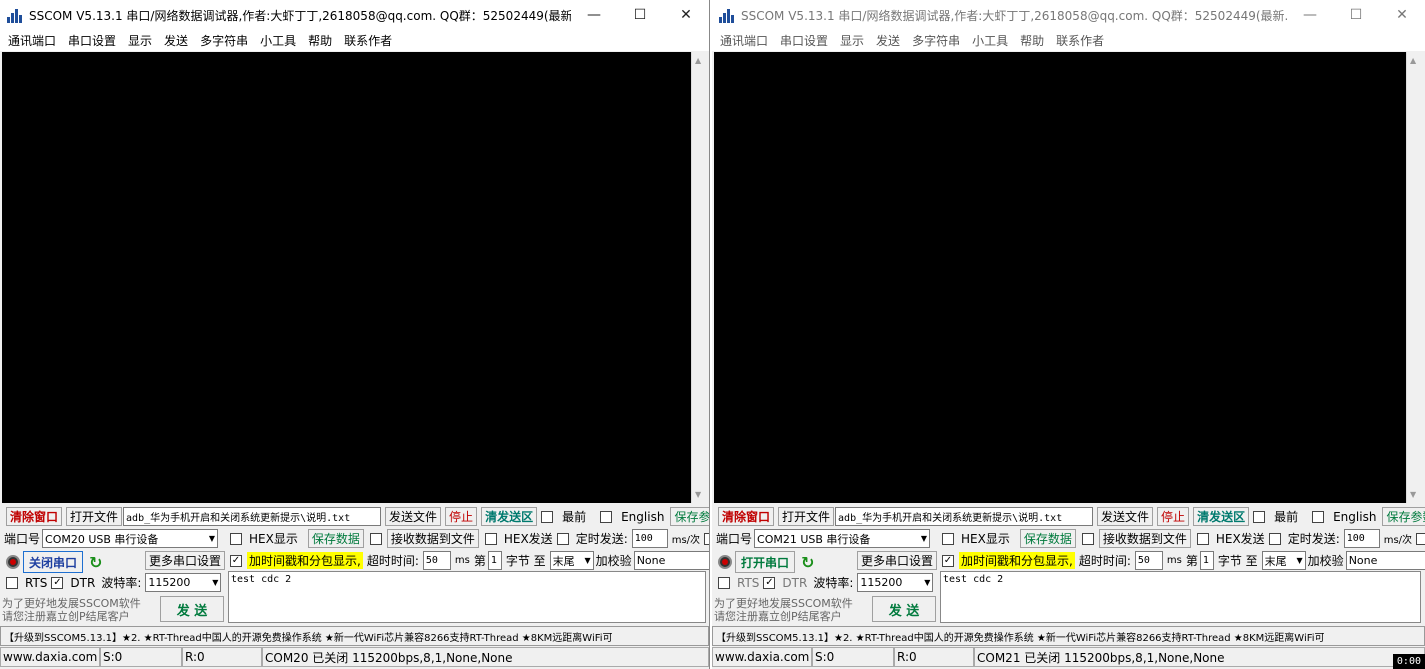  What do you see at coordinates (765, 562) in the screenshot?
I see `open-port-button: 打开串口` at bounding box center [765, 562].